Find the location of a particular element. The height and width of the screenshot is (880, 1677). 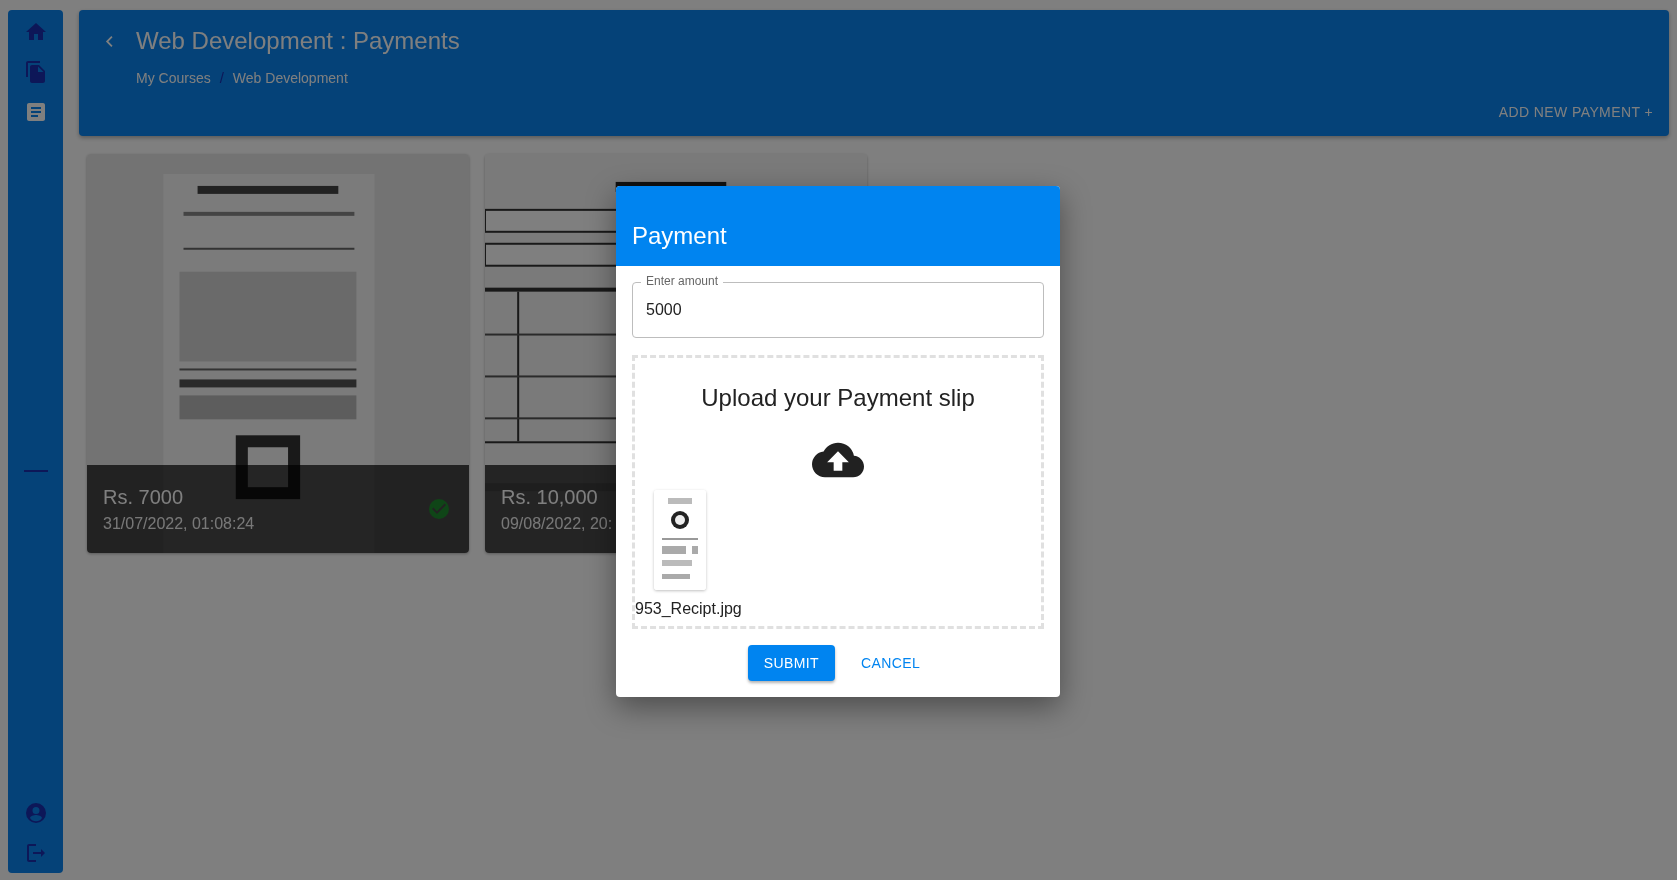

payment-date: 31/07/2022, 01:08:24 is located at coordinates (179, 523).